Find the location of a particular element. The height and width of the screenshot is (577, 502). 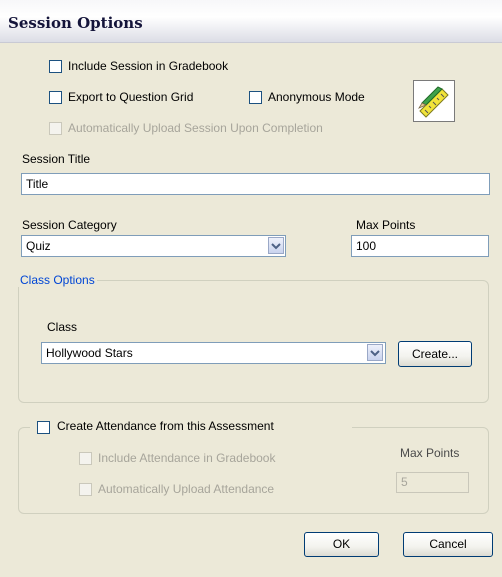

cancel-button: Cancel is located at coordinates (448, 544).